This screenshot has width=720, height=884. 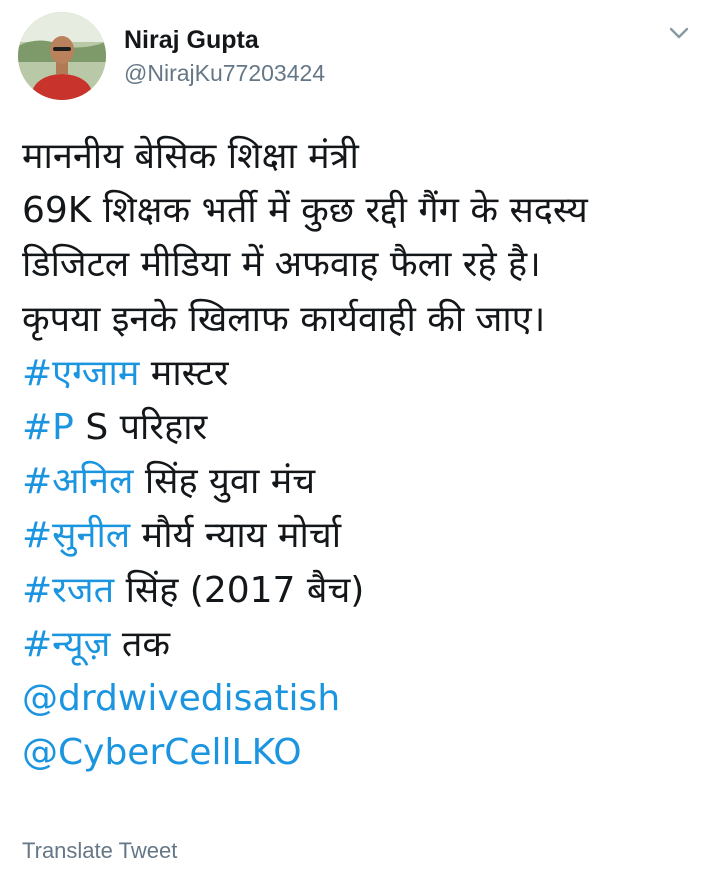 I want to click on author-display-name: Niraj Gupta, so click(x=191, y=40).